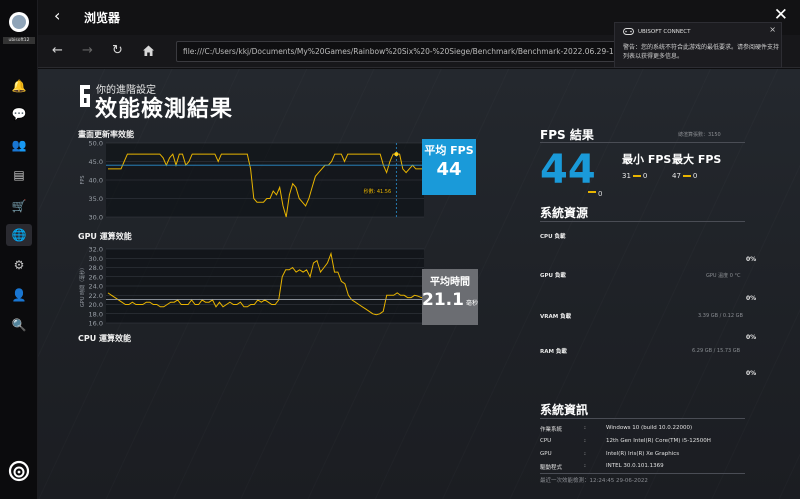 This screenshot has height=499, width=800. I want to click on ram-info: 6.29 GB / 15.73 GB, so click(716, 351).